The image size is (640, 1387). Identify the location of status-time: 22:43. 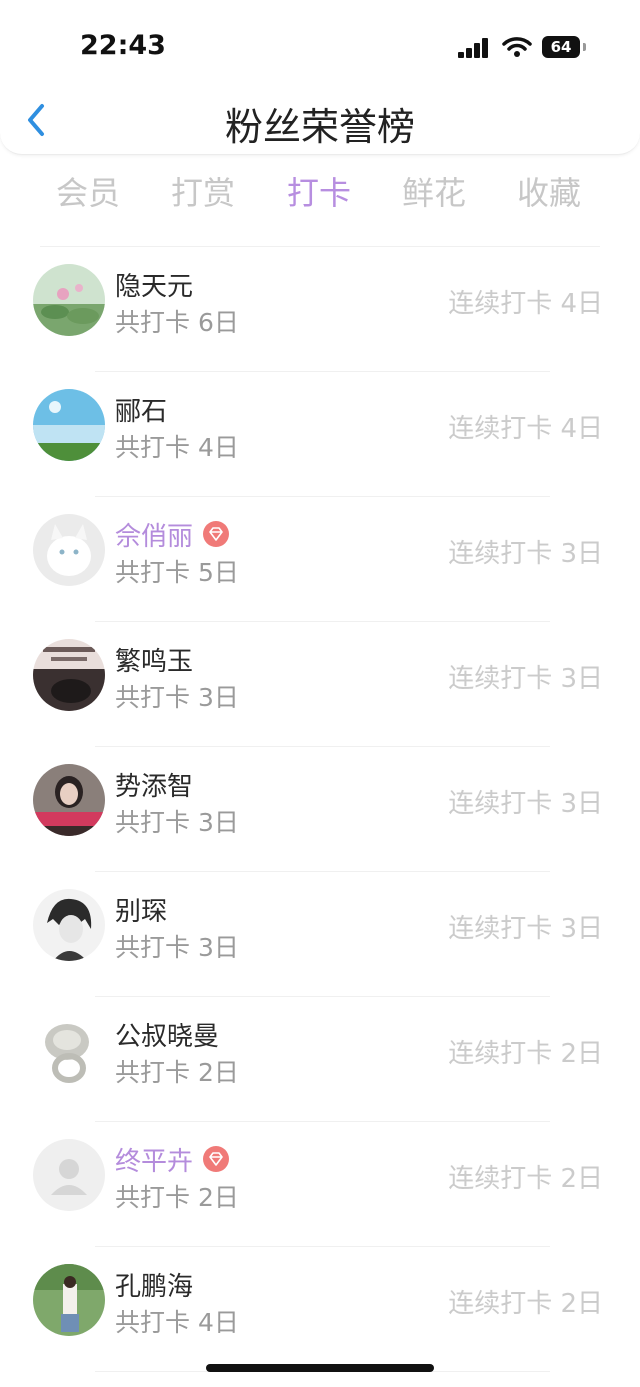
(123, 45).